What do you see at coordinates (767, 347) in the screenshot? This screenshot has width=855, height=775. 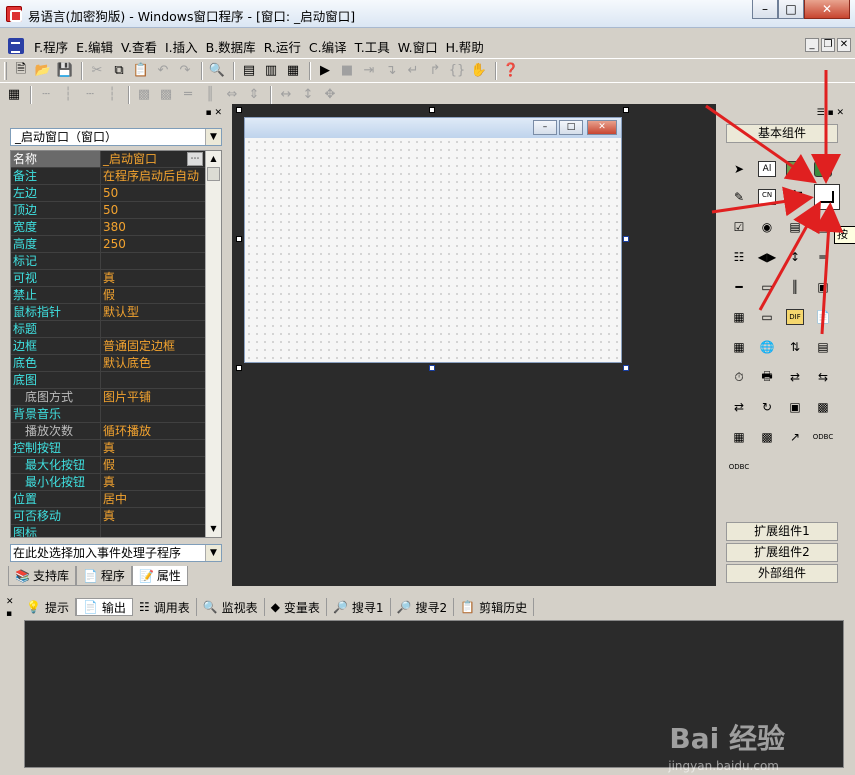 I see `network-tool-icon: 🌐` at bounding box center [767, 347].